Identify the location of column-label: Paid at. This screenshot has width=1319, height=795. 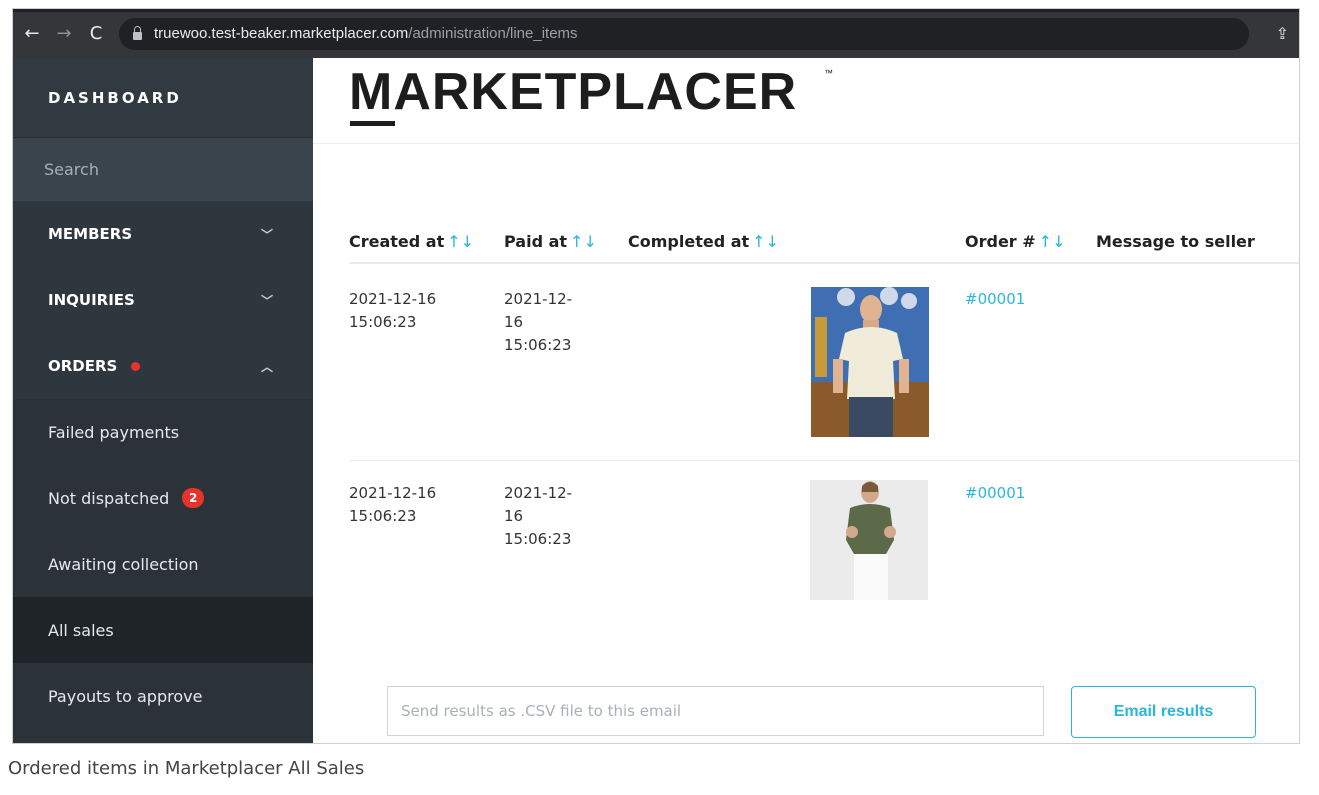
(536, 241).